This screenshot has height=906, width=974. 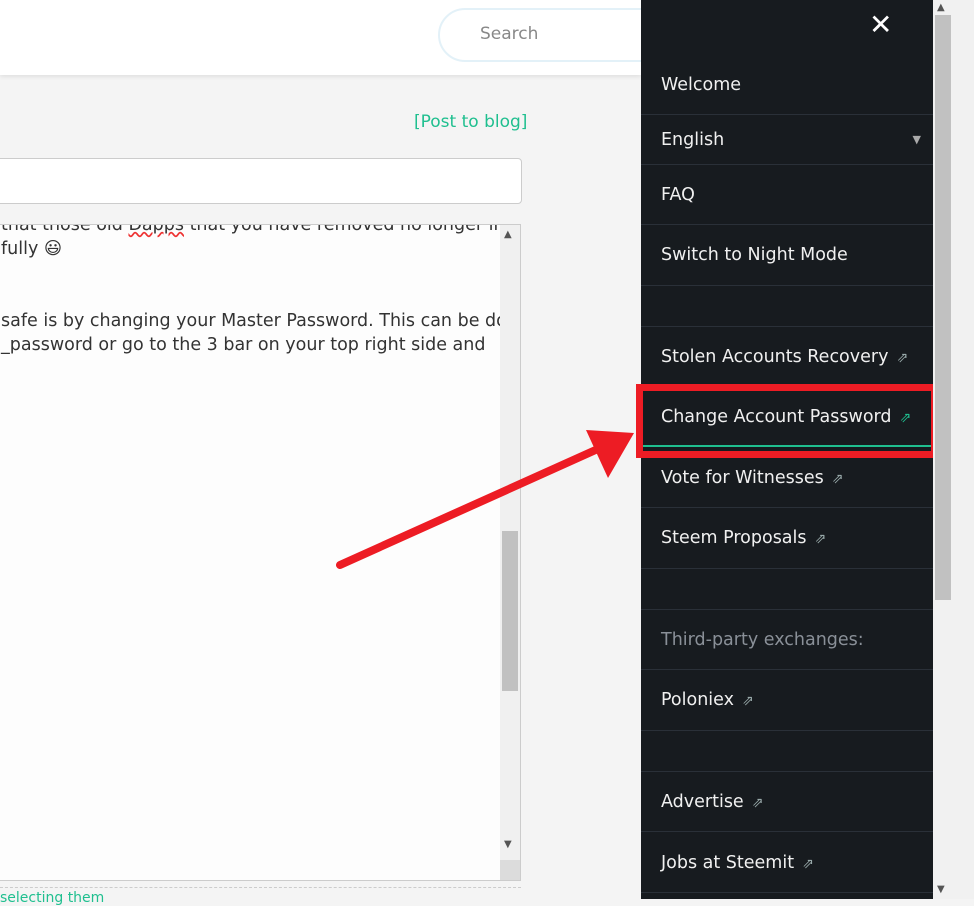 What do you see at coordinates (953, 449) in the screenshot?
I see `page-scrollbar: ▲ ▼` at bounding box center [953, 449].